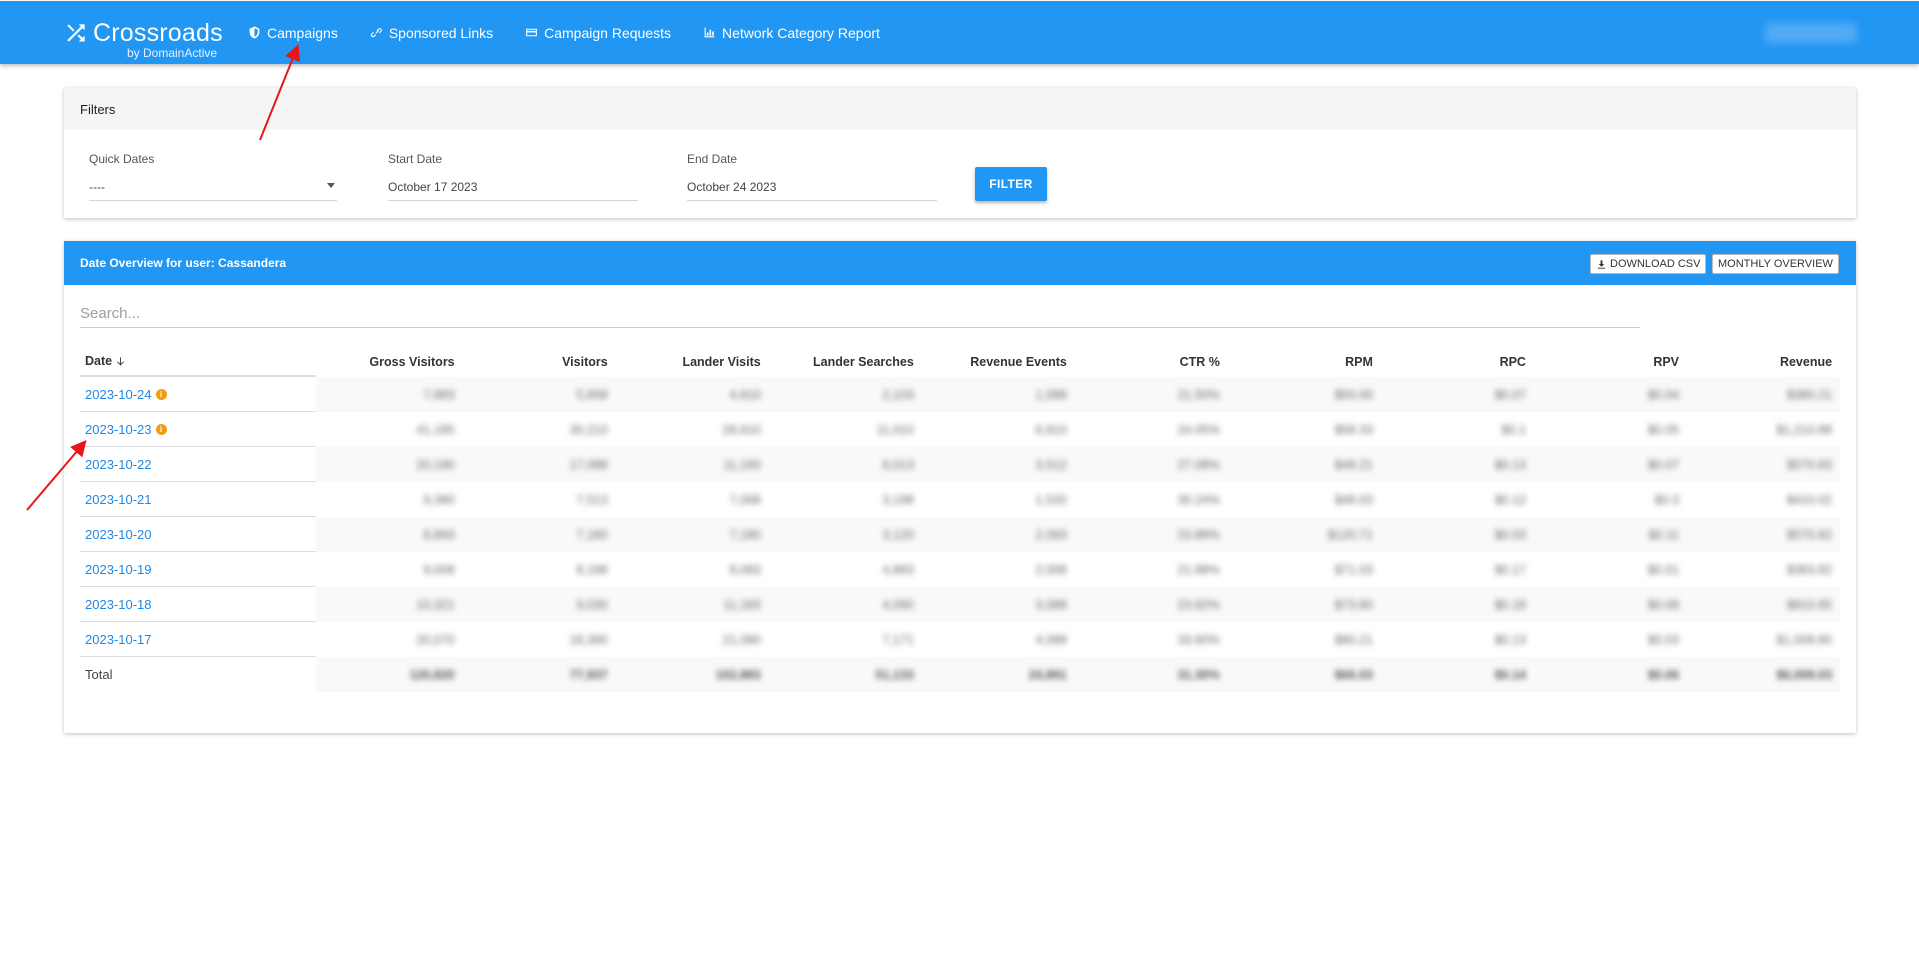  I want to click on metric-cell: 3,198, so click(845, 499).